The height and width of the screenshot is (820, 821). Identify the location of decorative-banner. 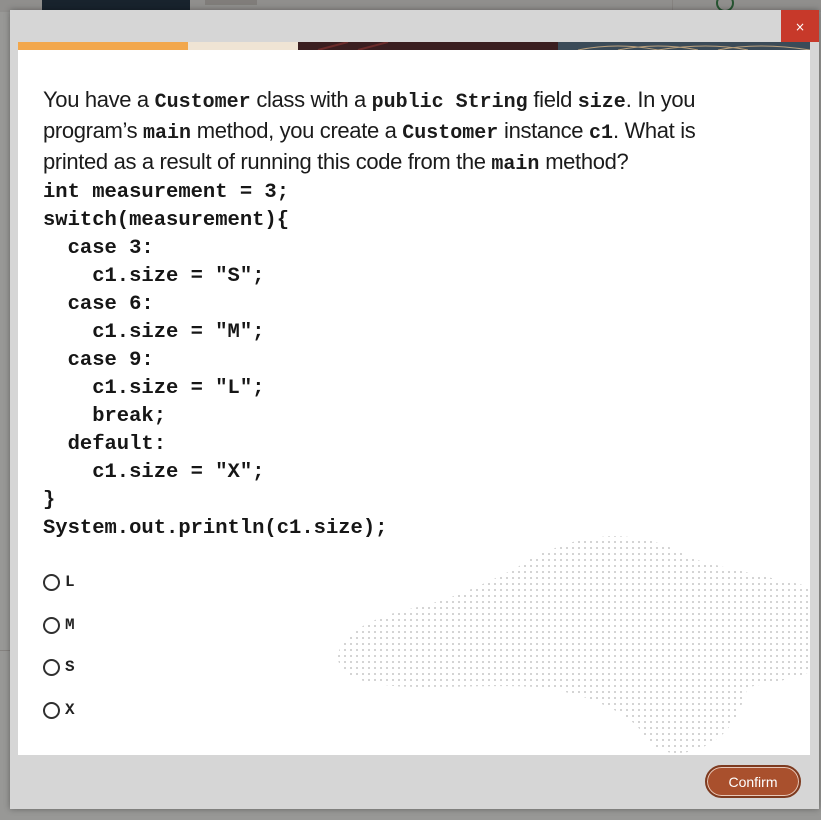
(414, 46).